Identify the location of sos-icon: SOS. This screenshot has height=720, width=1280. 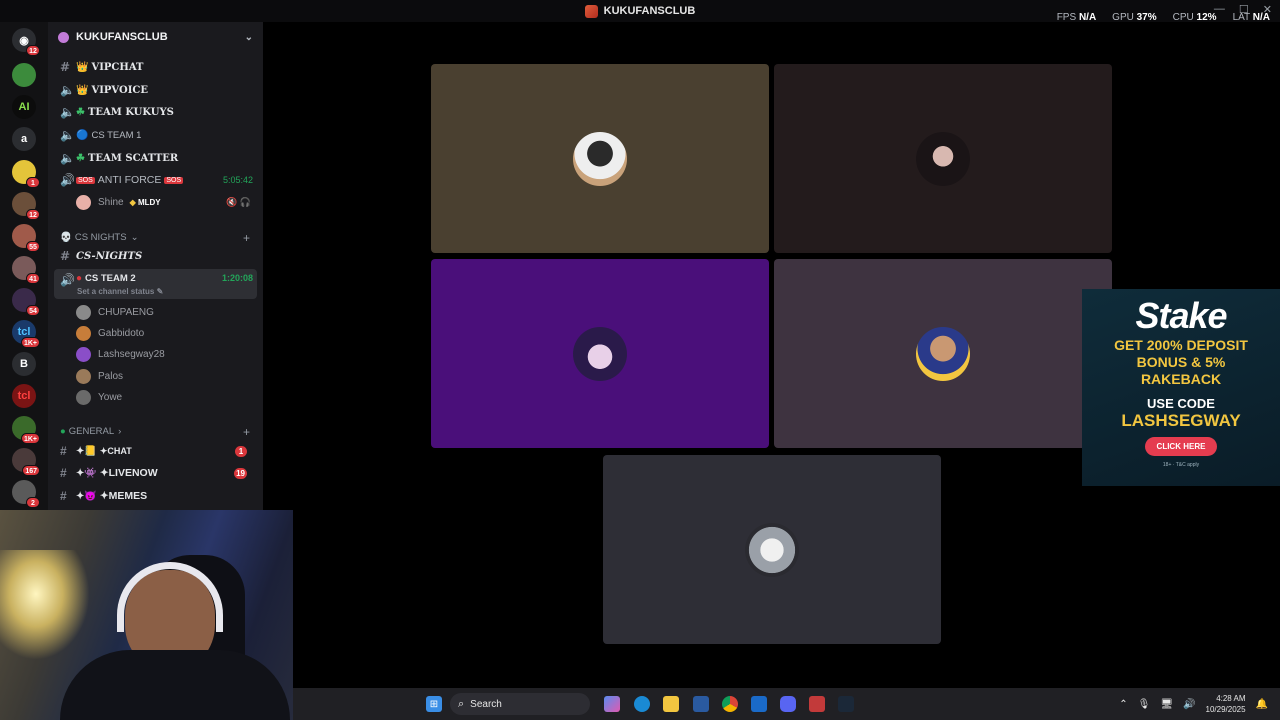
(174, 180).